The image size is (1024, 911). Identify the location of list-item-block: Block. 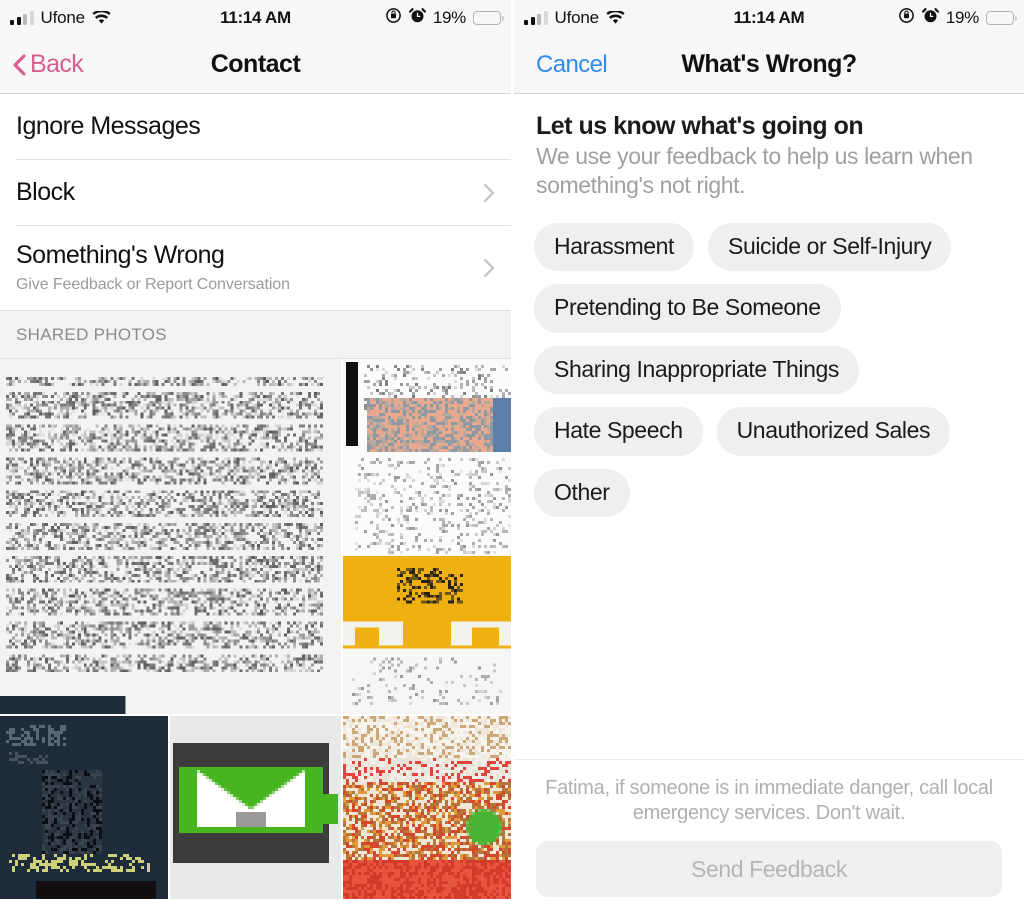
(255, 192).